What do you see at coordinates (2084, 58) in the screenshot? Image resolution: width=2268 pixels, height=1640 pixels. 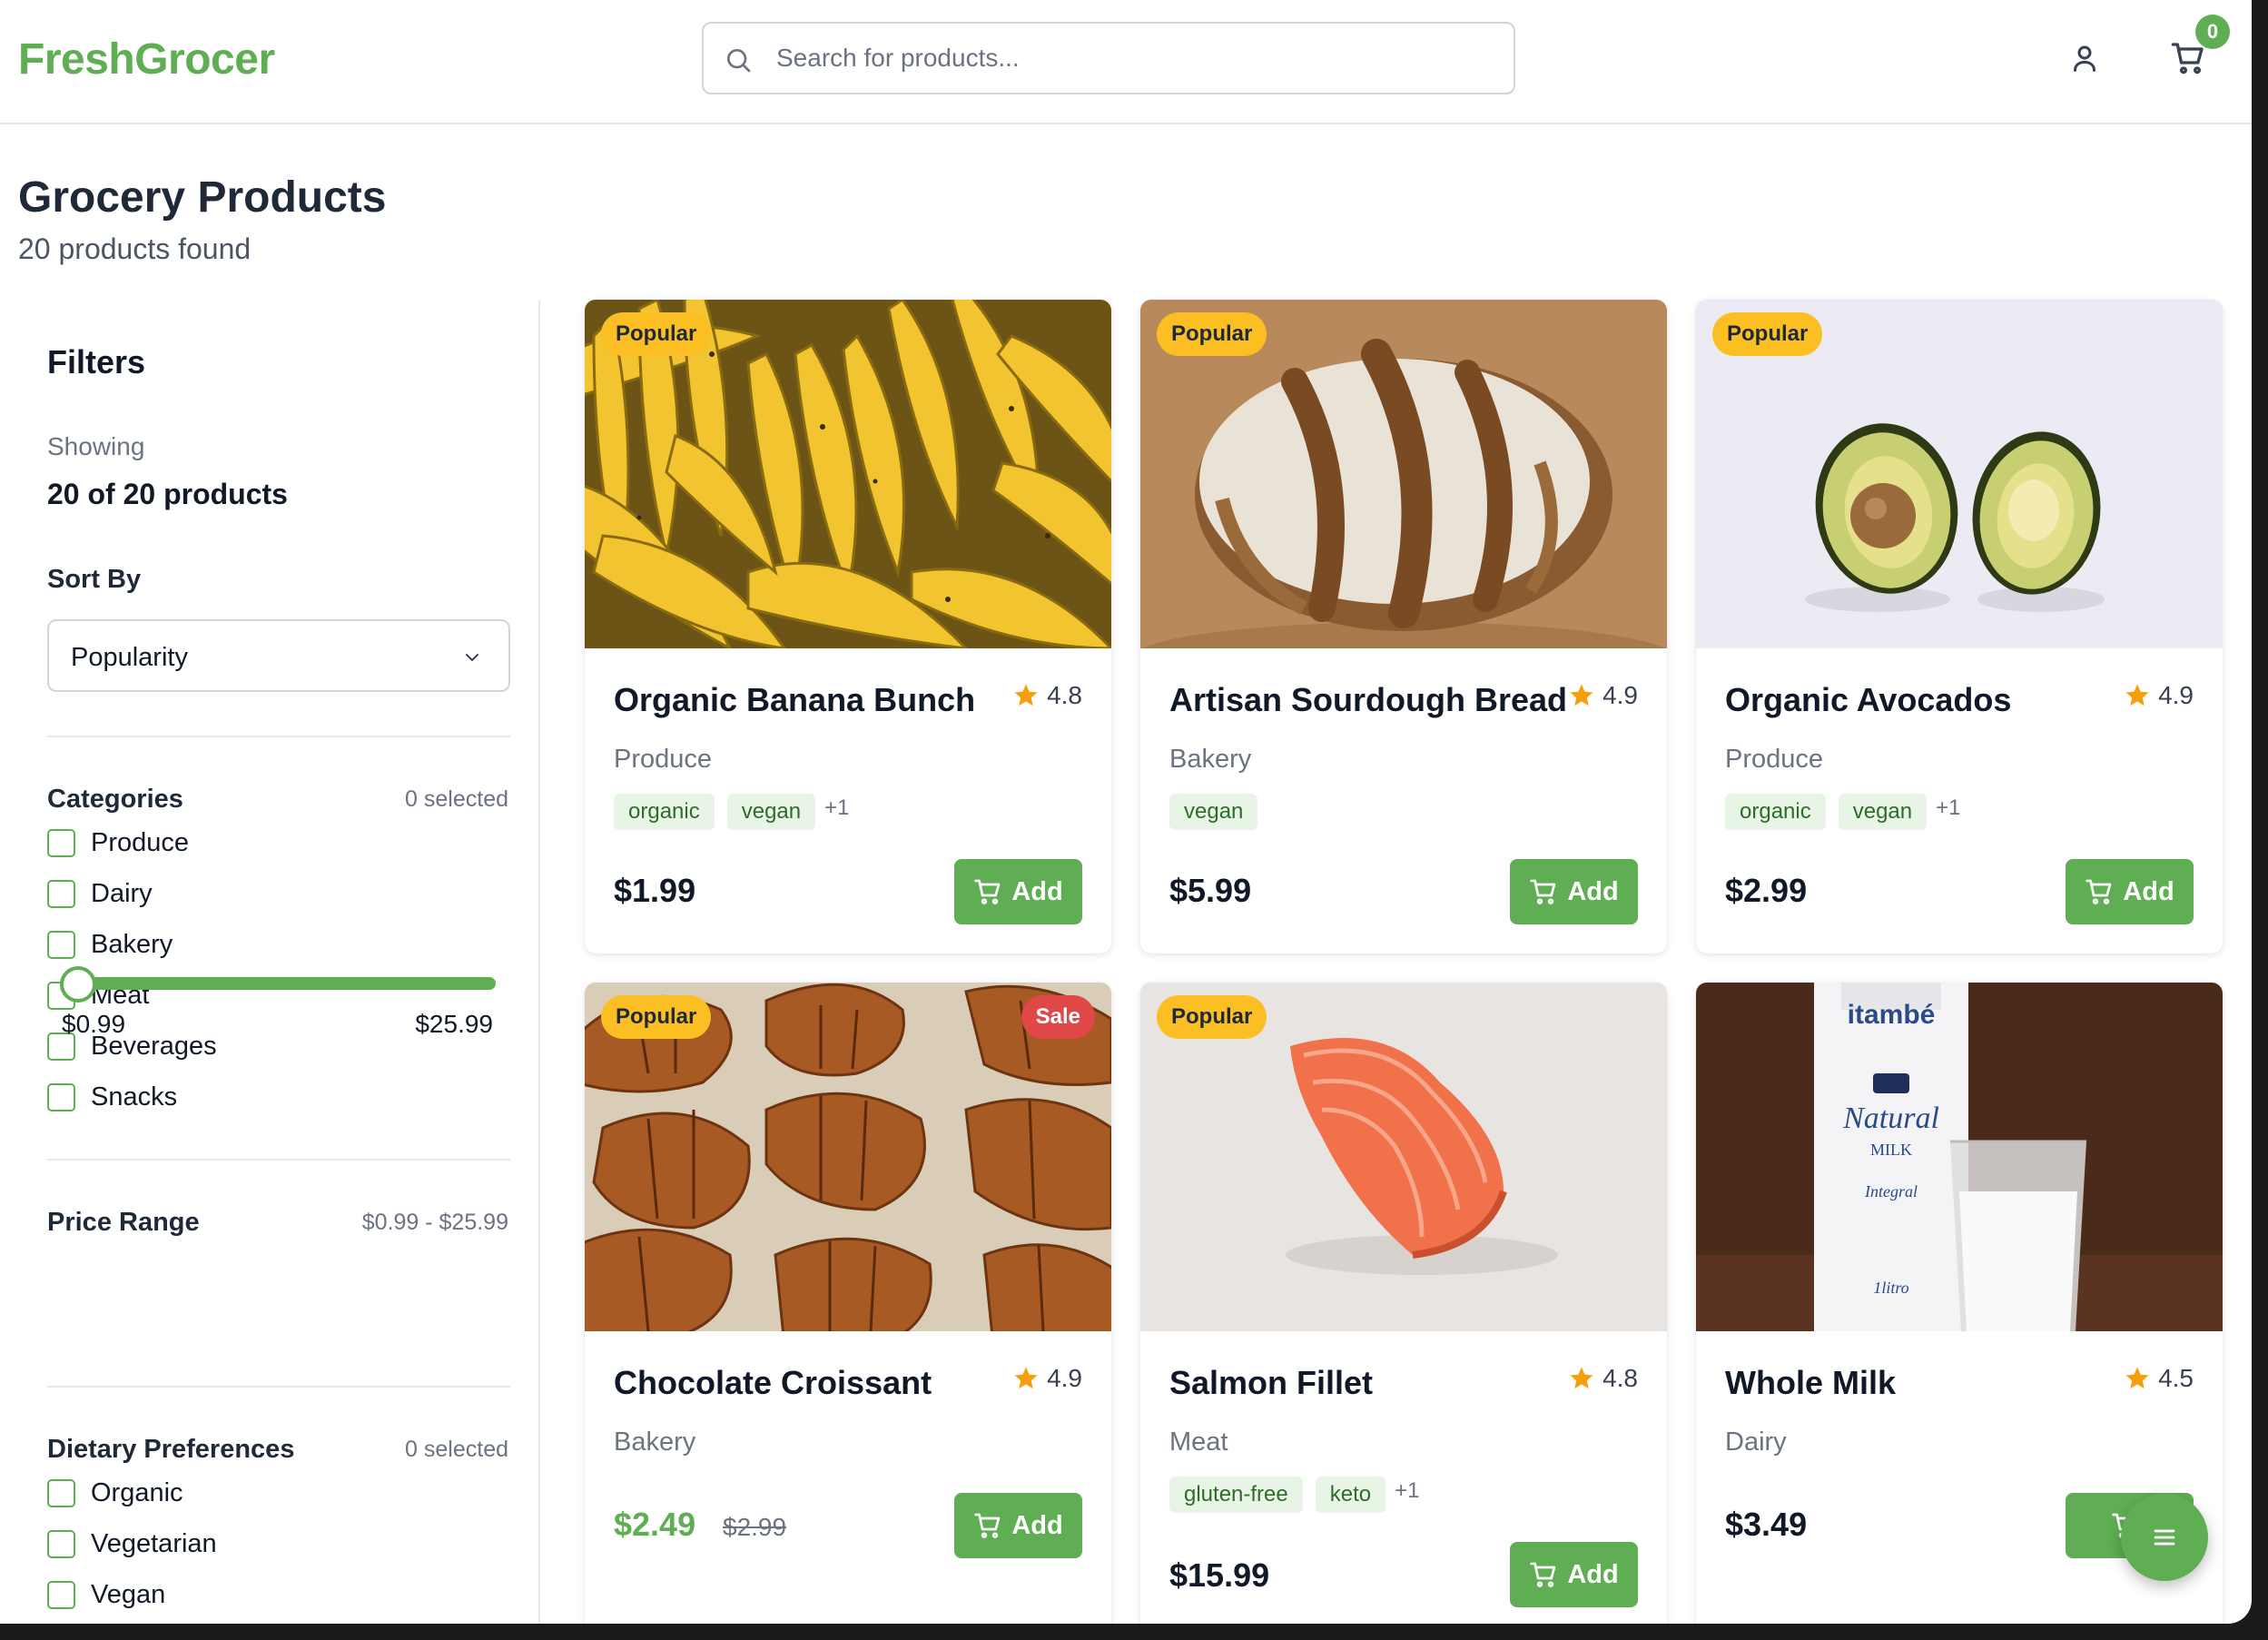 I see `user-account-icon` at bounding box center [2084, 58].